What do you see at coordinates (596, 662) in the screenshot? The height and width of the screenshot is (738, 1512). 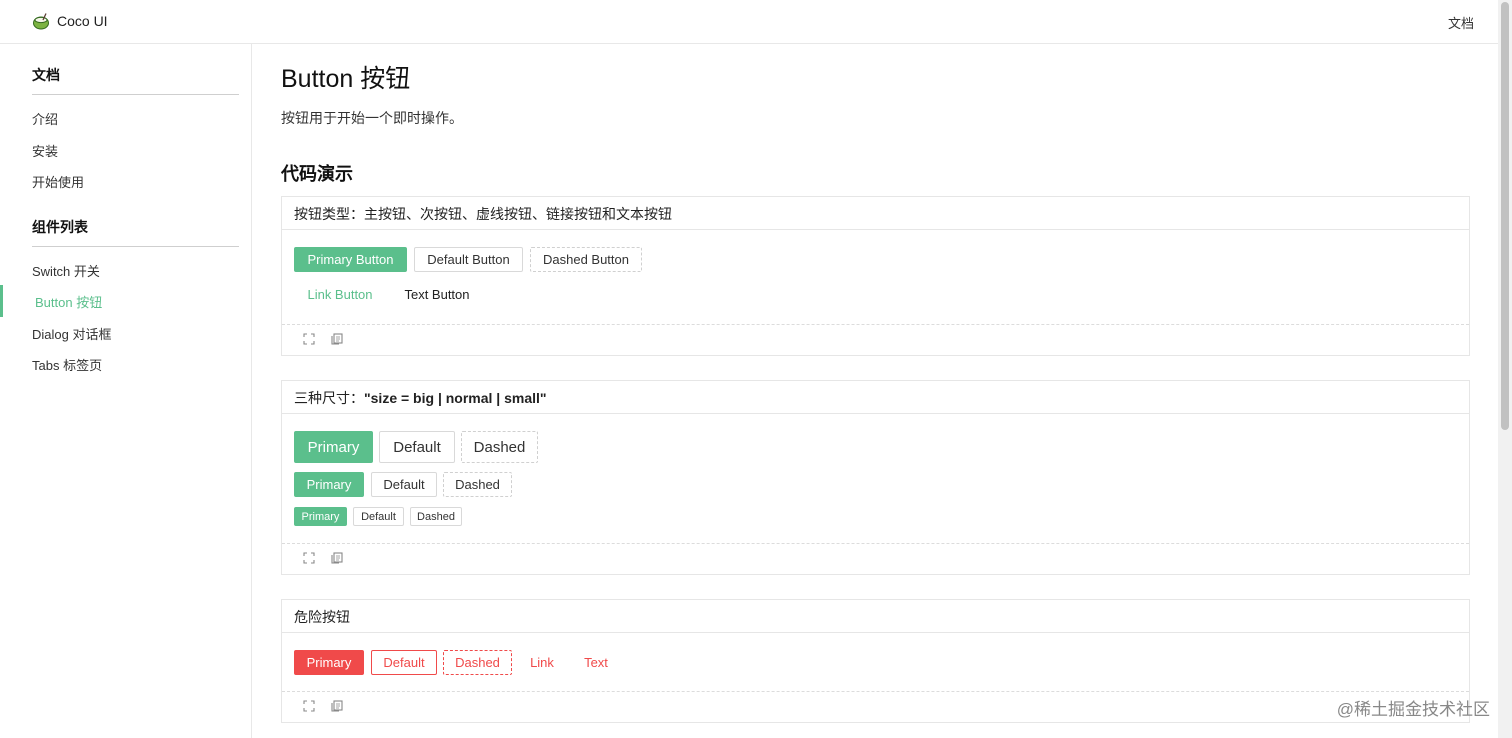 I see `danger-text-button: Text` at bounding box center [596, 662].